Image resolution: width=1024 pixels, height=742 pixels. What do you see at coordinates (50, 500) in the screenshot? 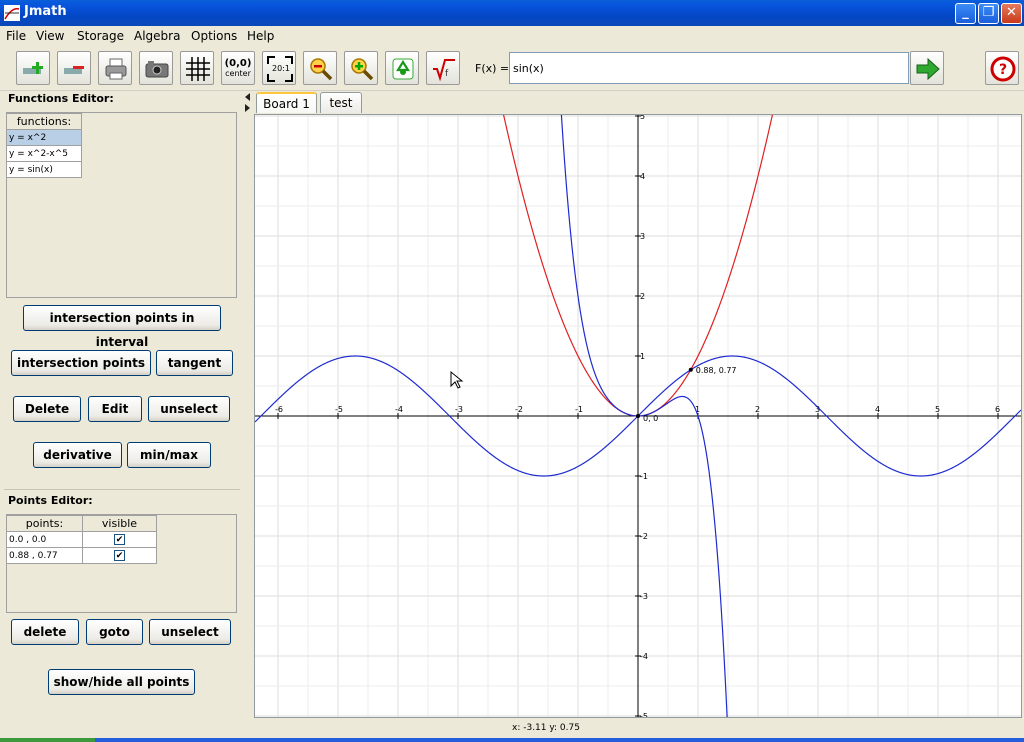
I see `points-editor-title: Points Editor:` at bounding box center [50, 500].